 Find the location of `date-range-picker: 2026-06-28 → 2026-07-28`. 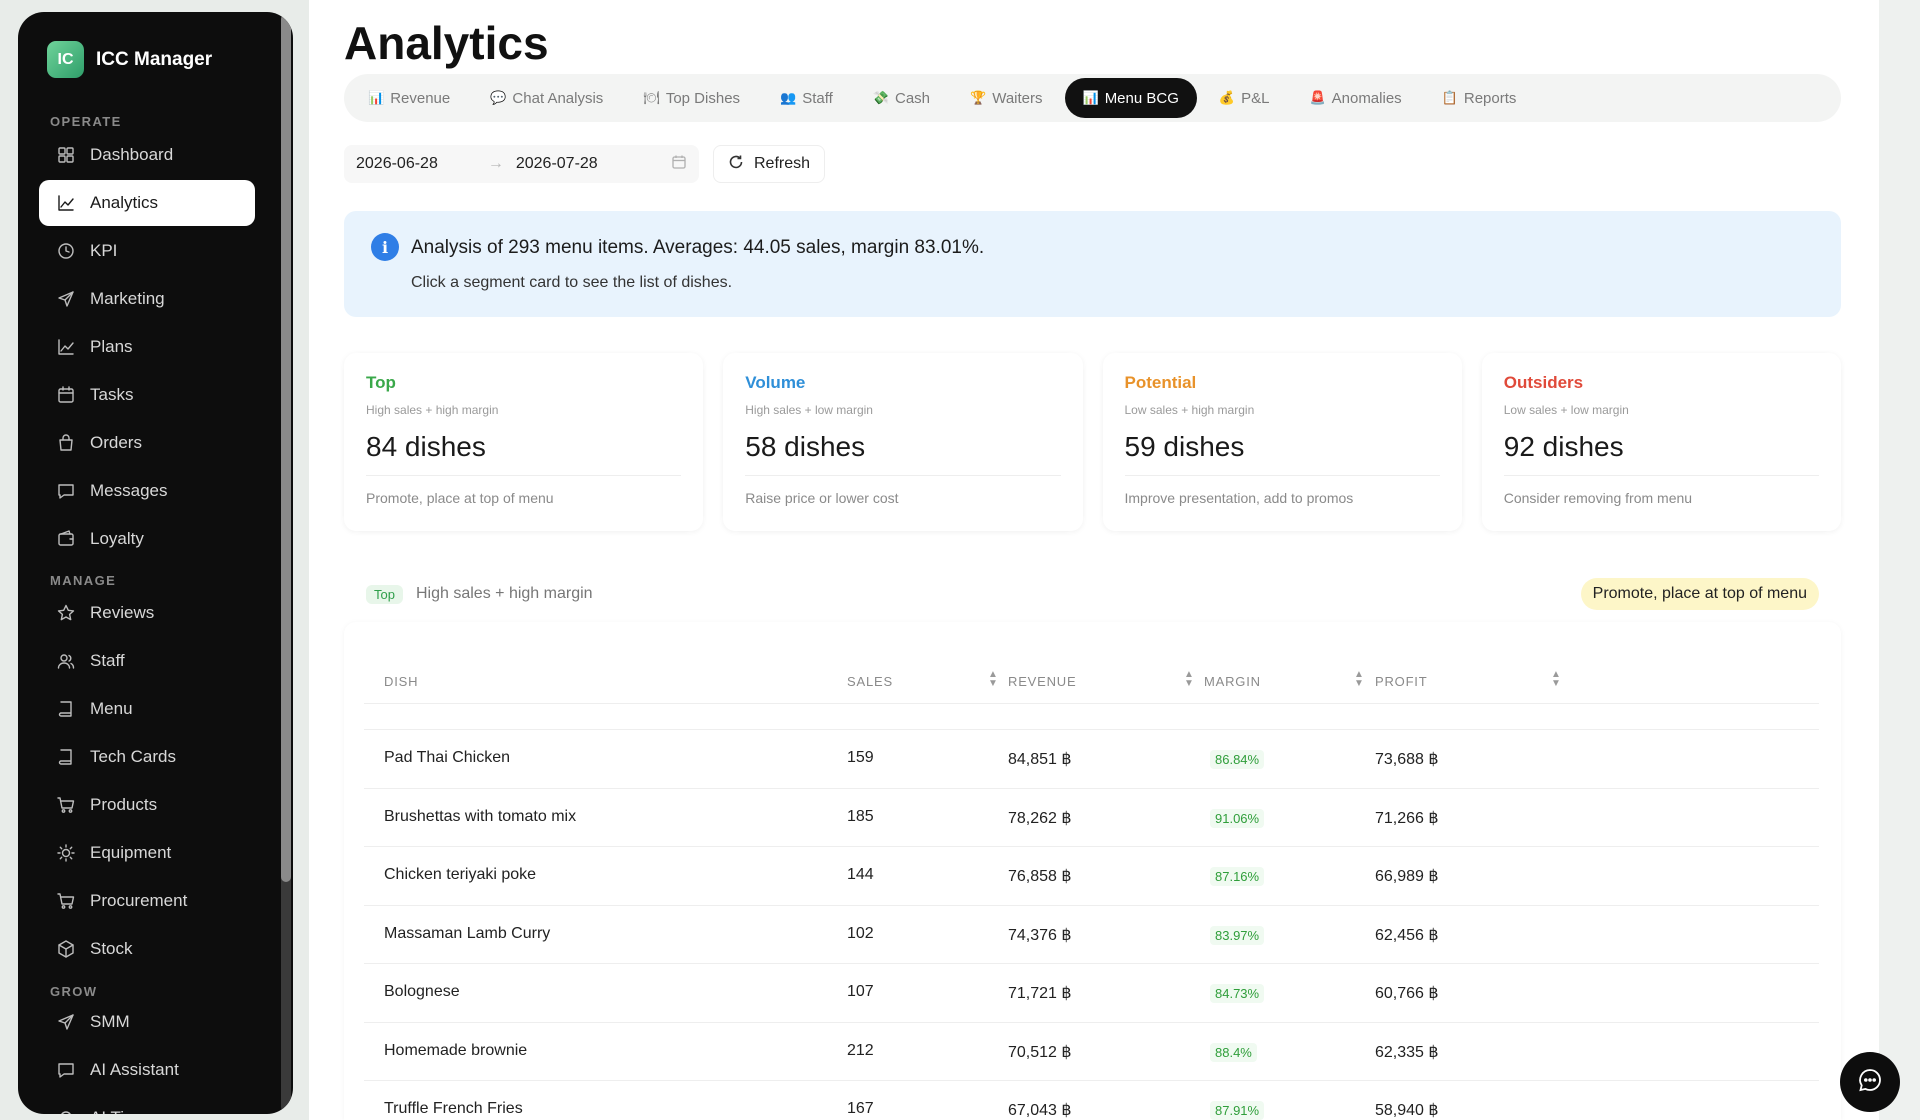

date-range-picker: 2026-06-28 → 2026-07-28 is located at coordinates (521, 164).